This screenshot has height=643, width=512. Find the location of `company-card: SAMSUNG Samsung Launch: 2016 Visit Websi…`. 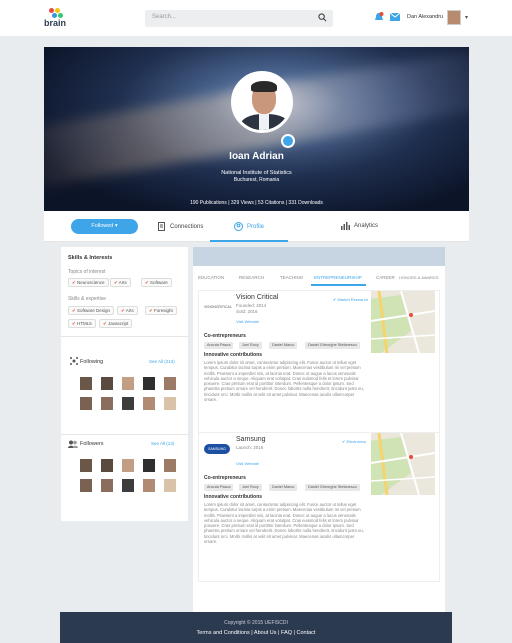

company-card: SAMSUNG Samsung Launch: 2016 Visit Websi… is located at coordinates (319, 507).